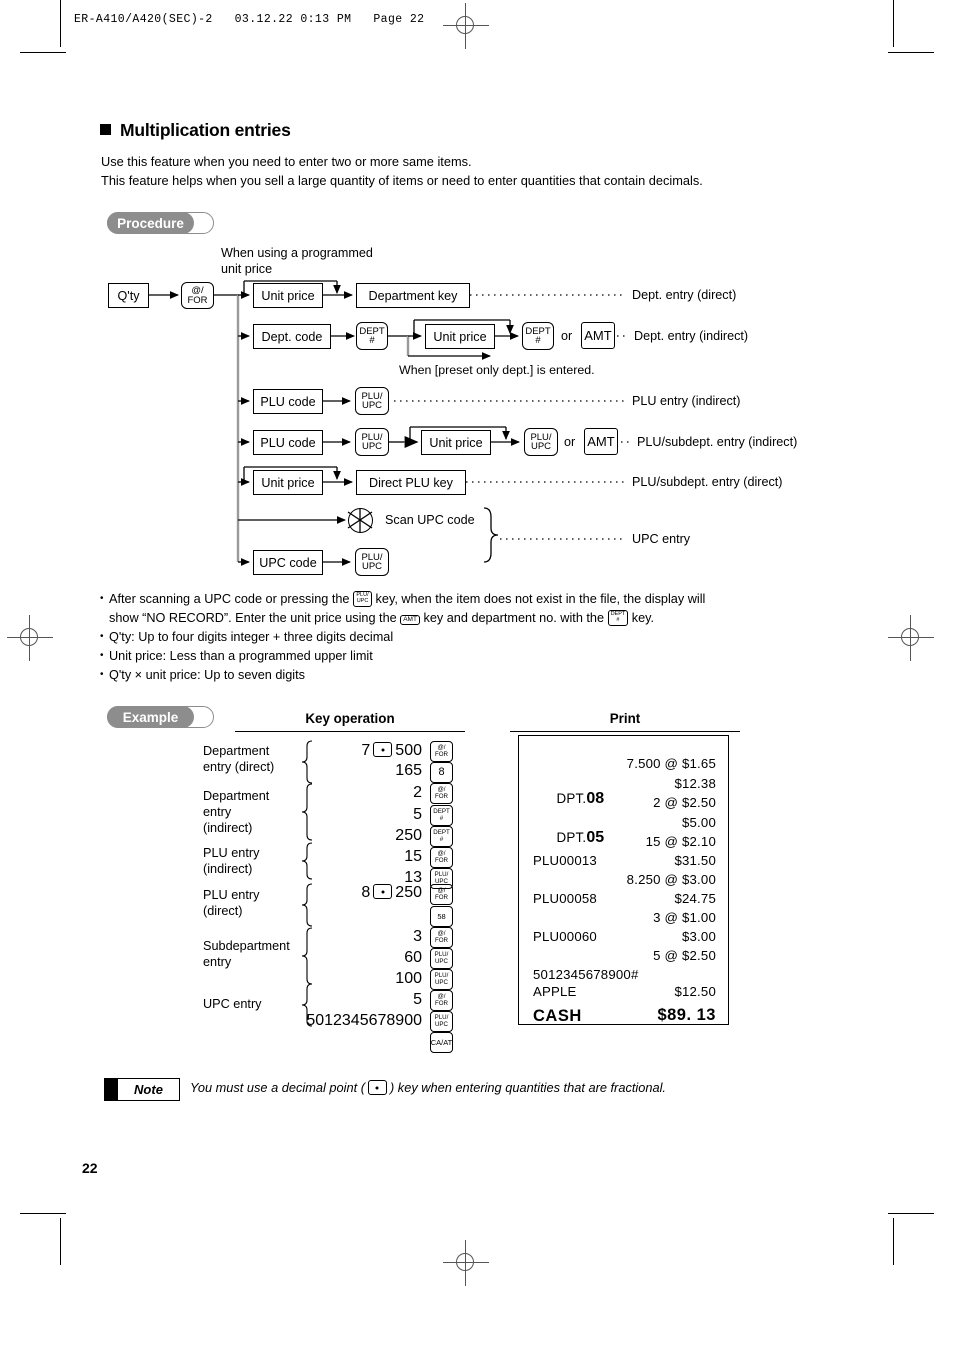 The height and width of the screenshot is (1351, 954). I want to click on inline-key-2: AMT, so click(410, 619).